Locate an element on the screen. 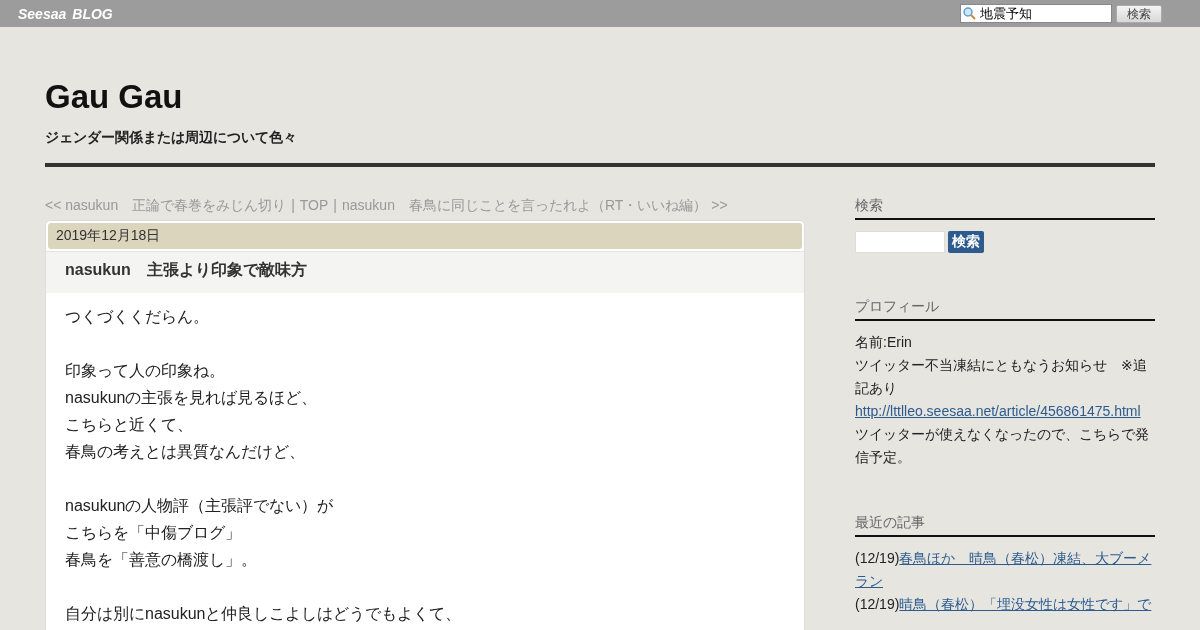  article-paragraph: 印象って人の印象ね。 nasukunの主張を見れば見るほど、 こちらと近くて、 春鳥の考えとは異質なんだけど、 is located at coordinates (192, 411).